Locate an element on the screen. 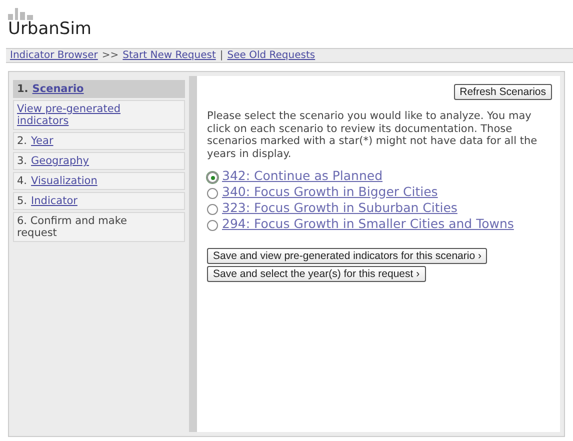  step-number: 3. is located at coordinates (22, 161).